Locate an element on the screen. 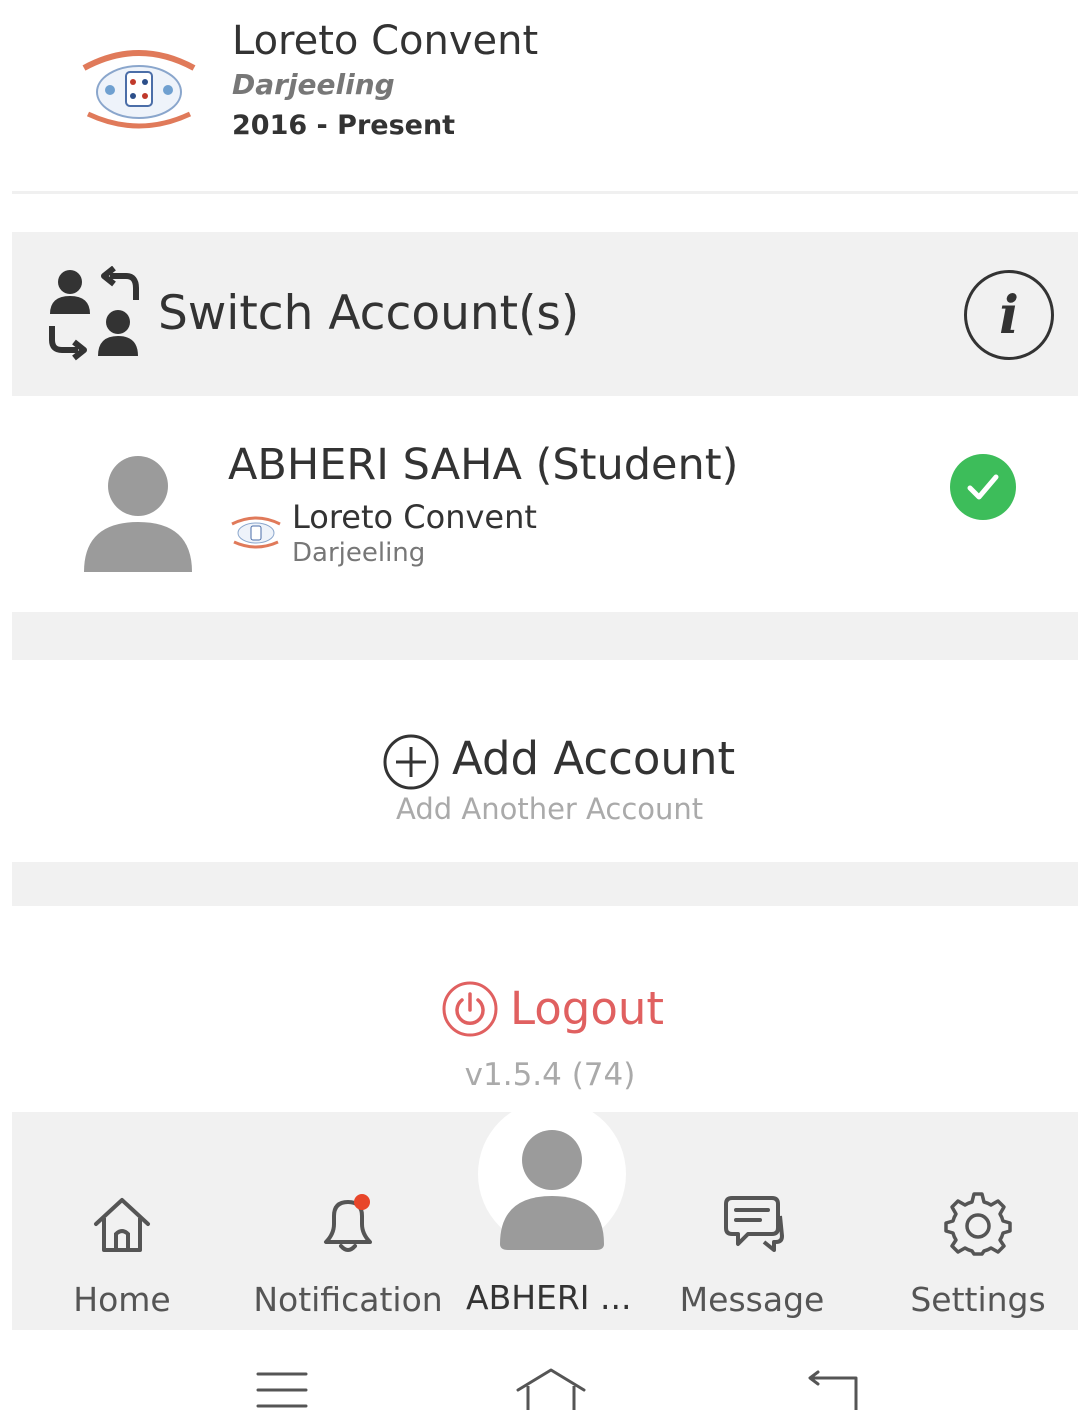 The width and height of the screenshot is (1078, 1410). app-version: v1.5.4 (74) is located at coordinates (550, 1075).